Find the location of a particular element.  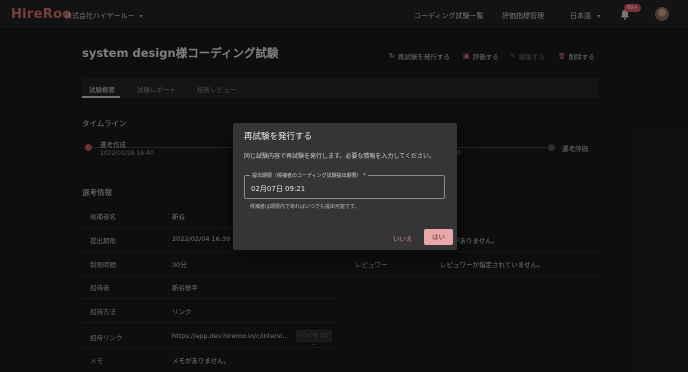

deadline-field: 提出期限（候補者のコーディング試験提出期限） * 02月07日 09:21 is located at coordinates (344, 185).